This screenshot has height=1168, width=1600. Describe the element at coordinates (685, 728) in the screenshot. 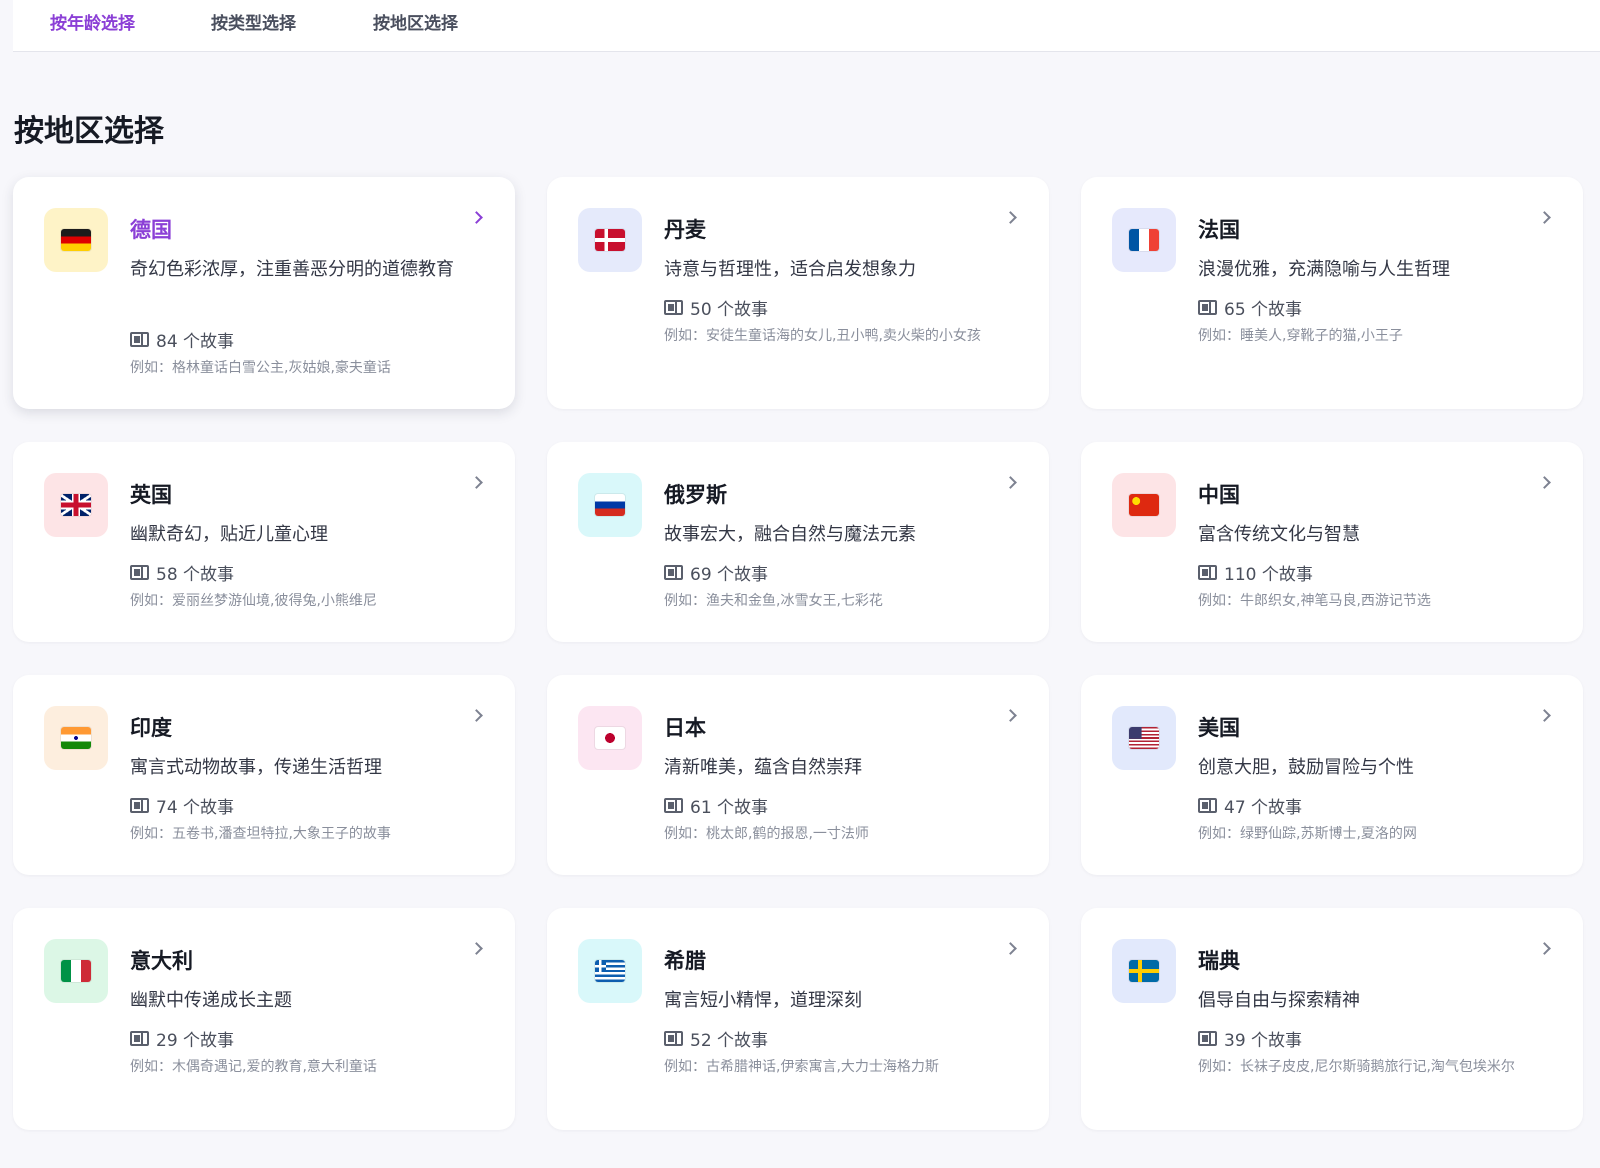

I see `region-name: 日本` at that location.